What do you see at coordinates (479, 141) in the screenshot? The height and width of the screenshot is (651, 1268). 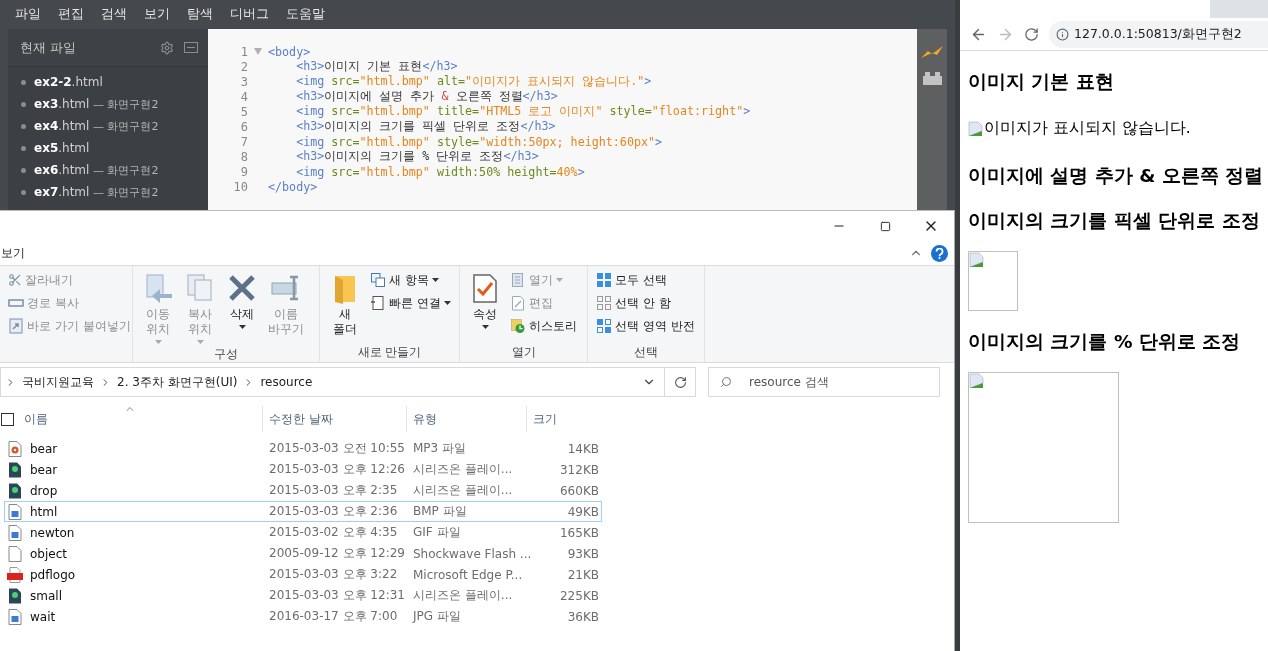 I see `code-line: <img src="html.bmp" style="width:50px; height:60px">` at bounding box center [479, 141].